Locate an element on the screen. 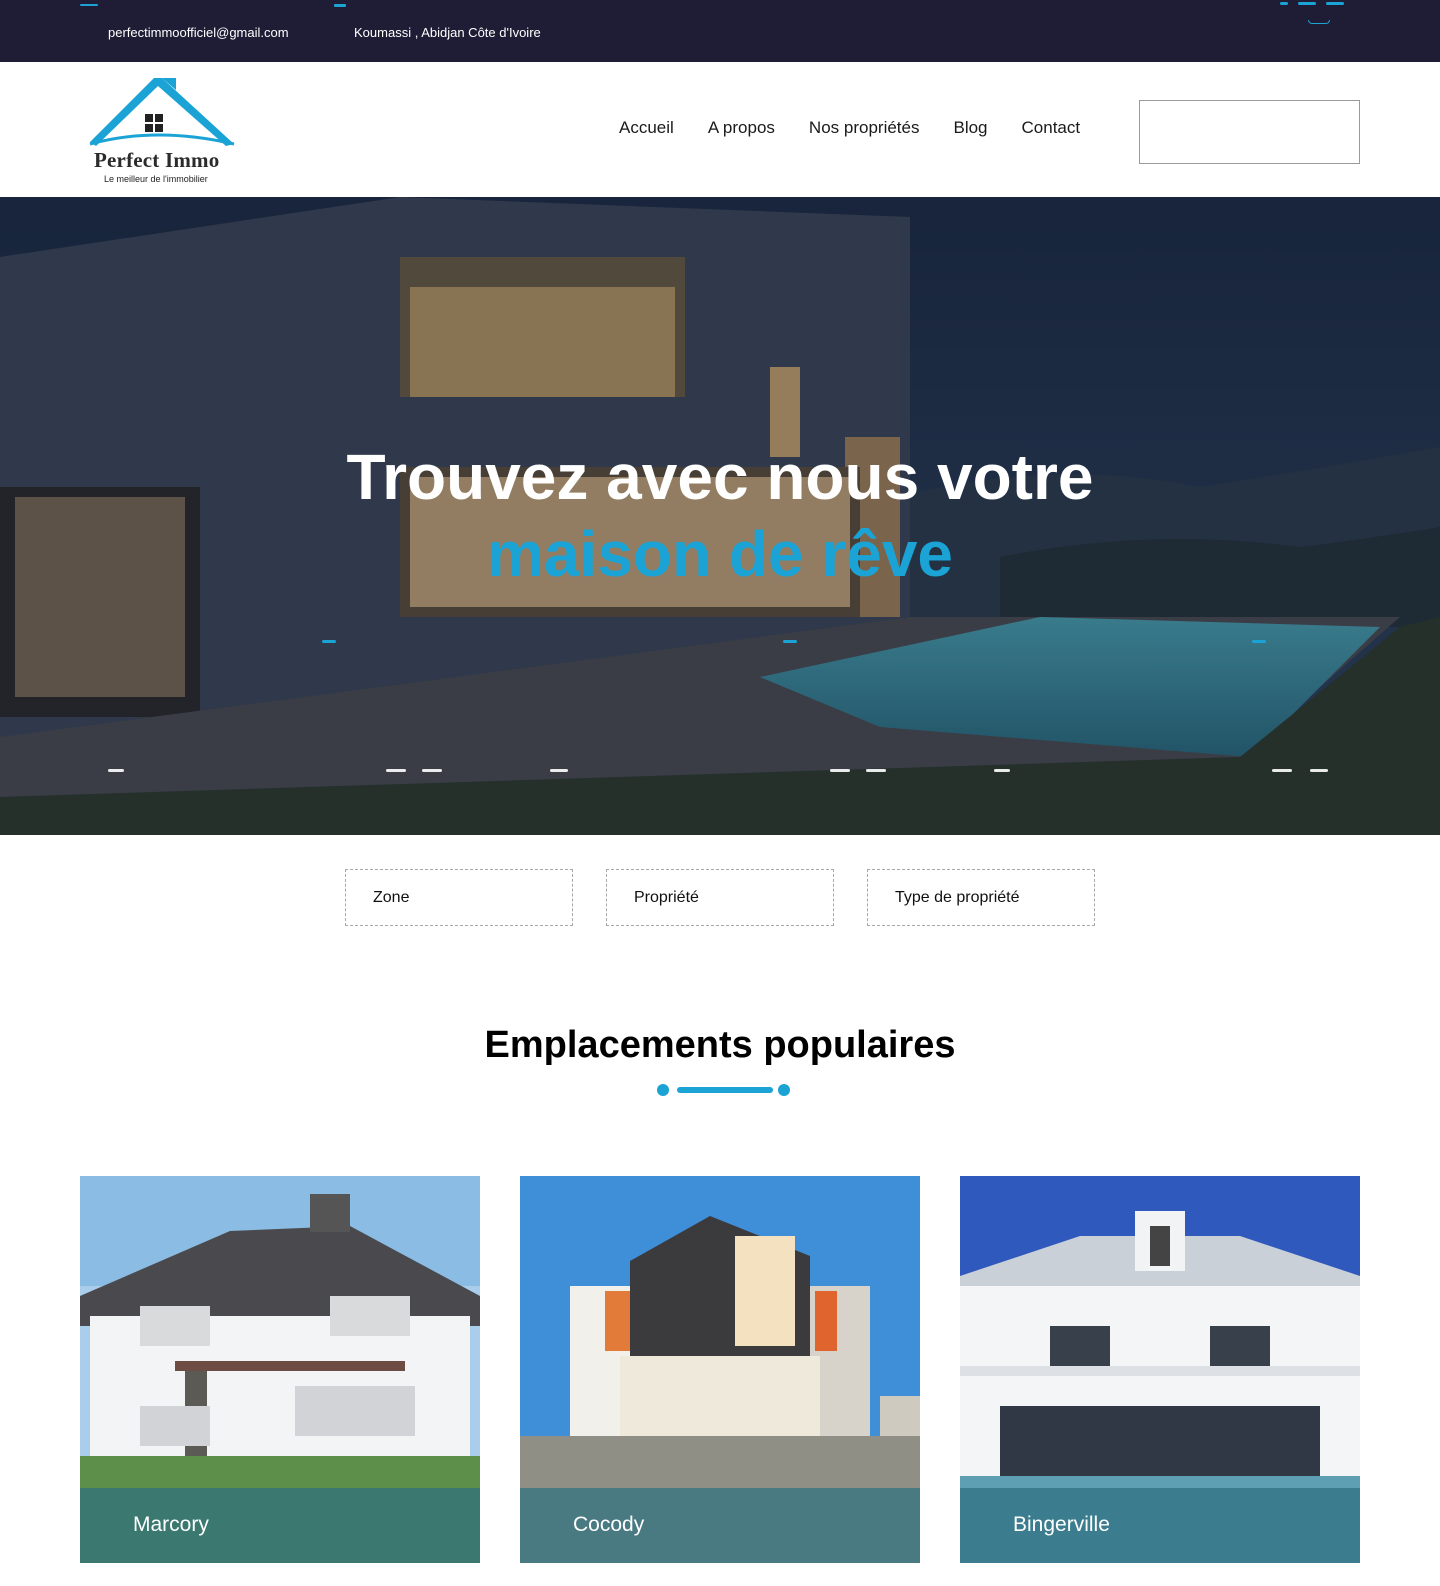  instagram-icon is located at coordinates (1307, 3).